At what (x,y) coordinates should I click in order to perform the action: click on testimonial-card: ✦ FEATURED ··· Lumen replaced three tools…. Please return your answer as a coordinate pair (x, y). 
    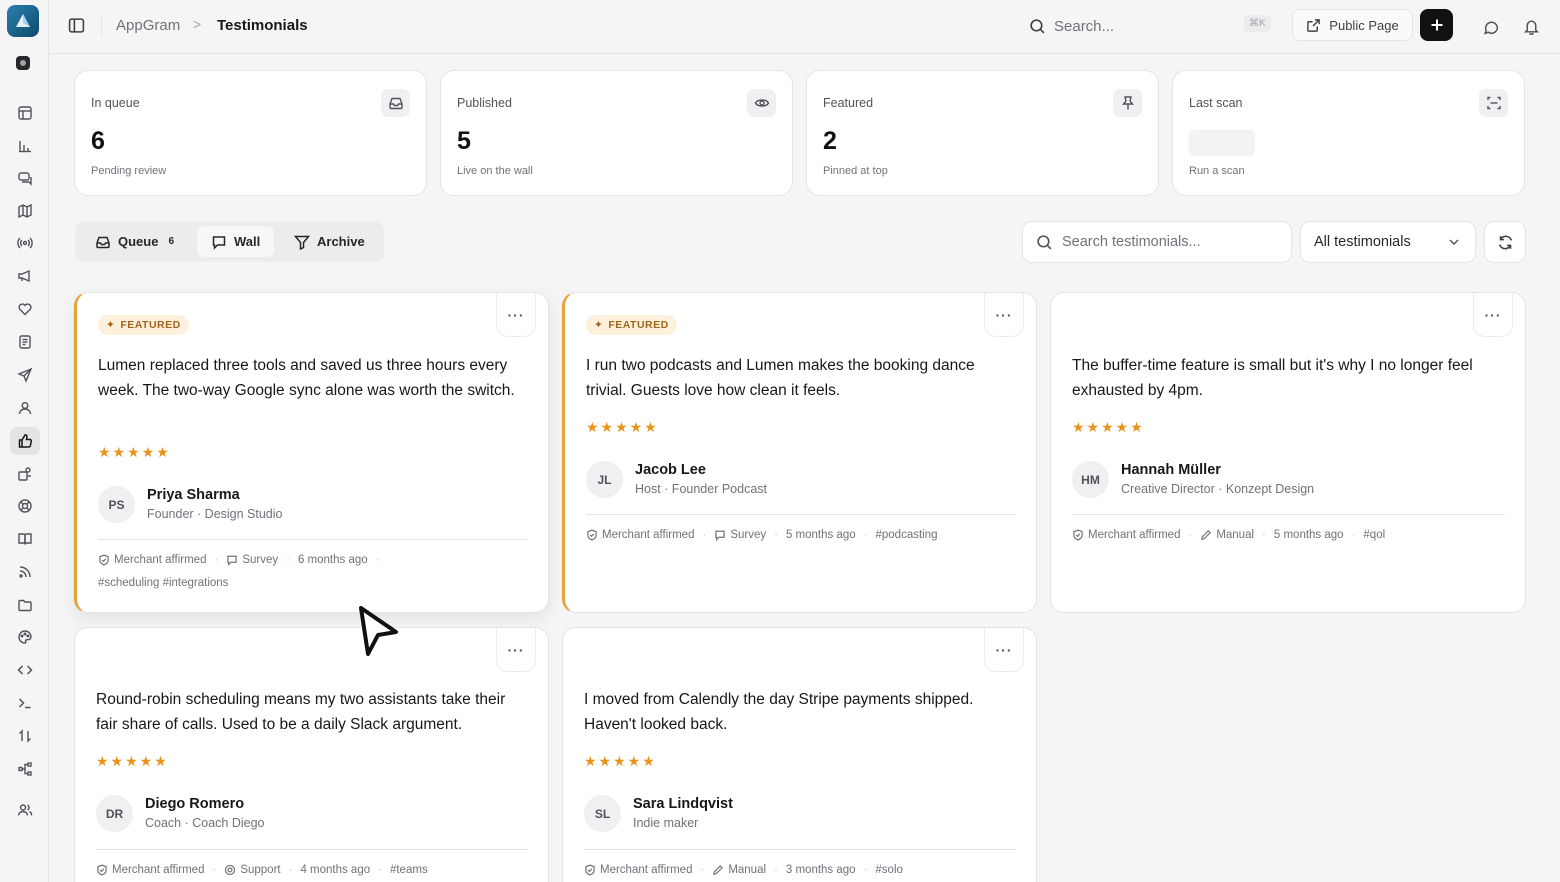
    Looking at the image, I should click on (311, 452).